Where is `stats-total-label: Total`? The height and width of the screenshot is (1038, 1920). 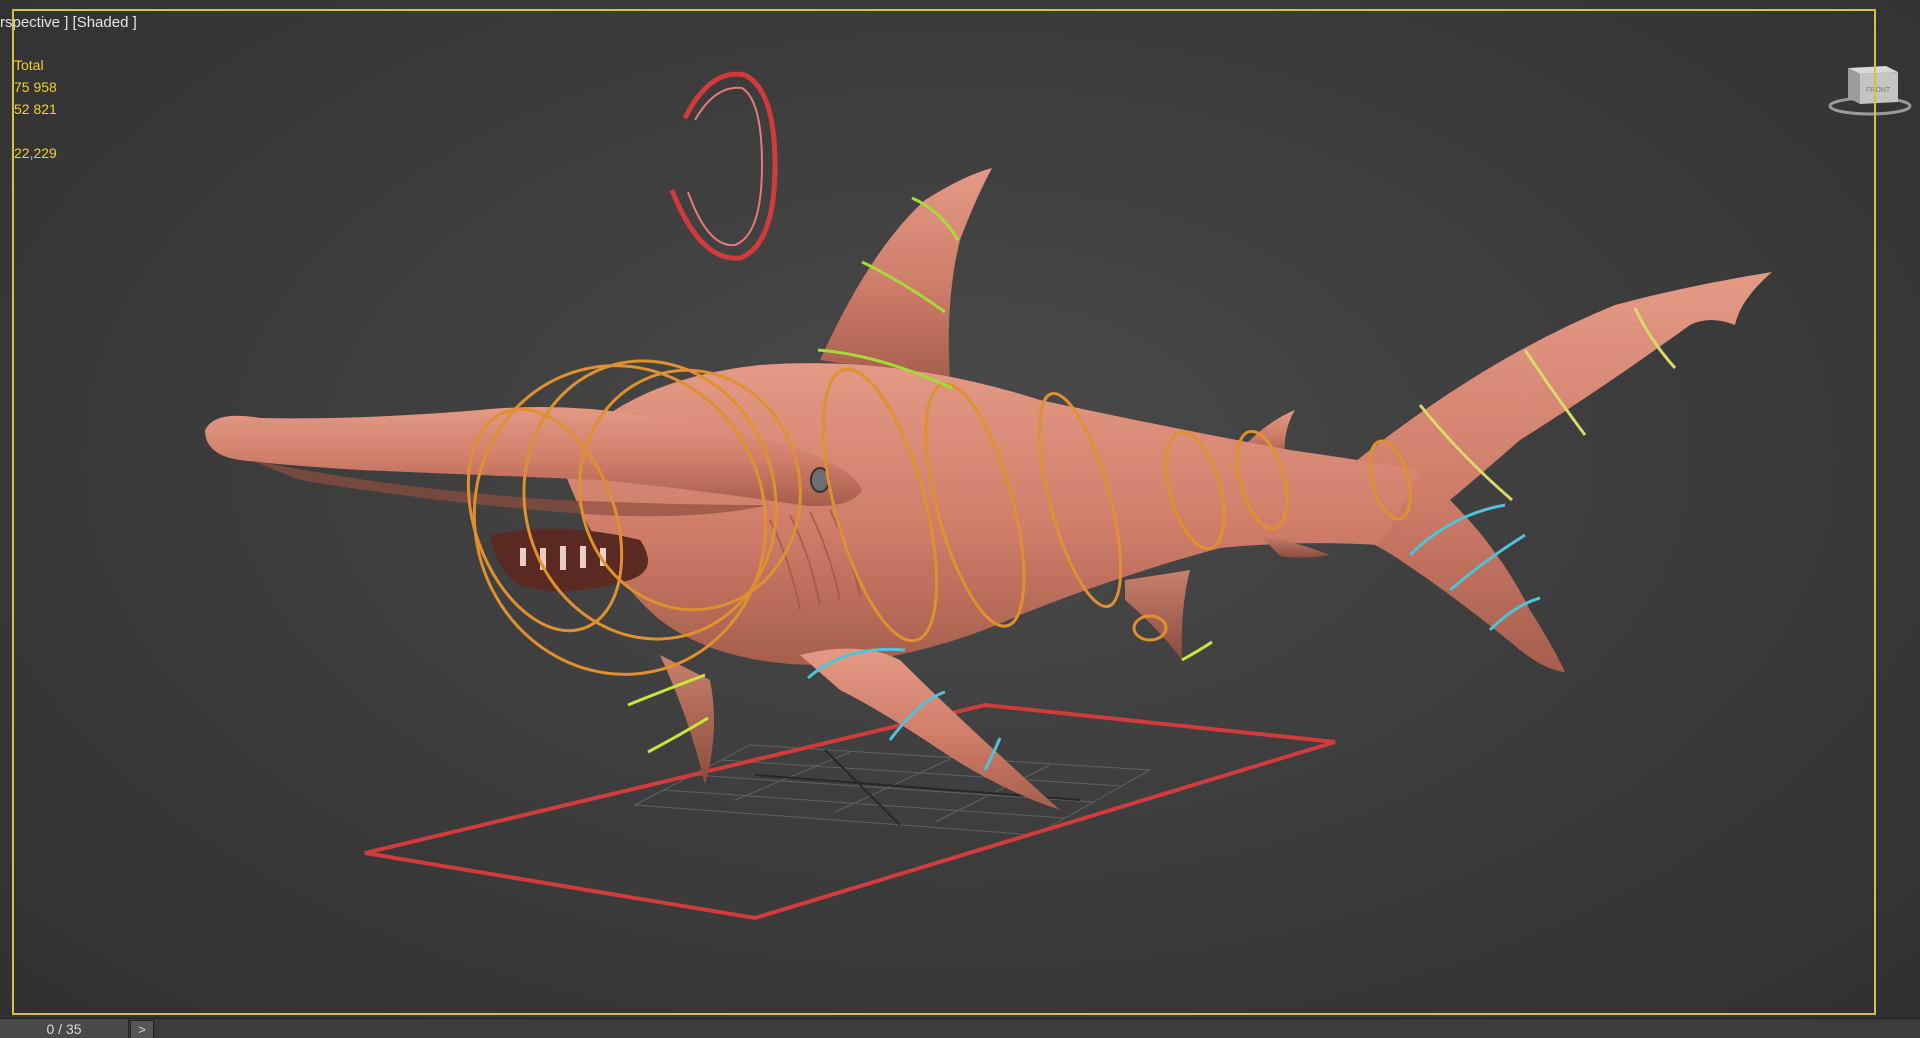
stats-total-label: Total is located at coordinates (29, 65).